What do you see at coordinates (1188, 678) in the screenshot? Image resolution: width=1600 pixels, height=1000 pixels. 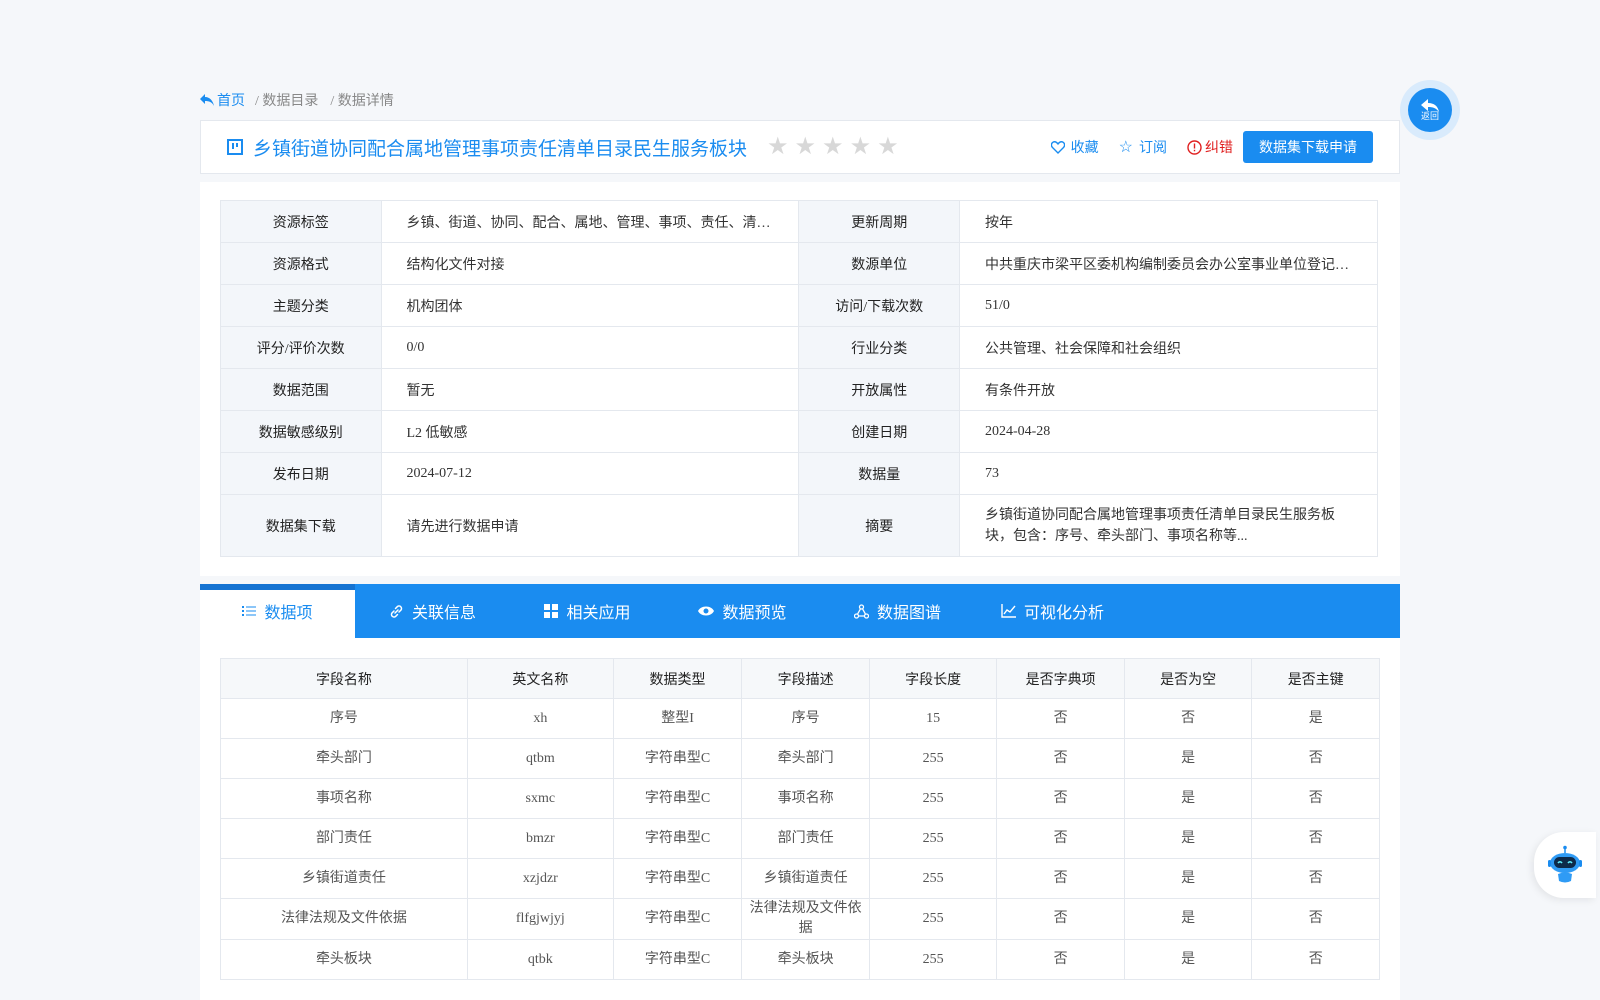 I see `column-header: 是否为空` at bounding box center [1188, 678].